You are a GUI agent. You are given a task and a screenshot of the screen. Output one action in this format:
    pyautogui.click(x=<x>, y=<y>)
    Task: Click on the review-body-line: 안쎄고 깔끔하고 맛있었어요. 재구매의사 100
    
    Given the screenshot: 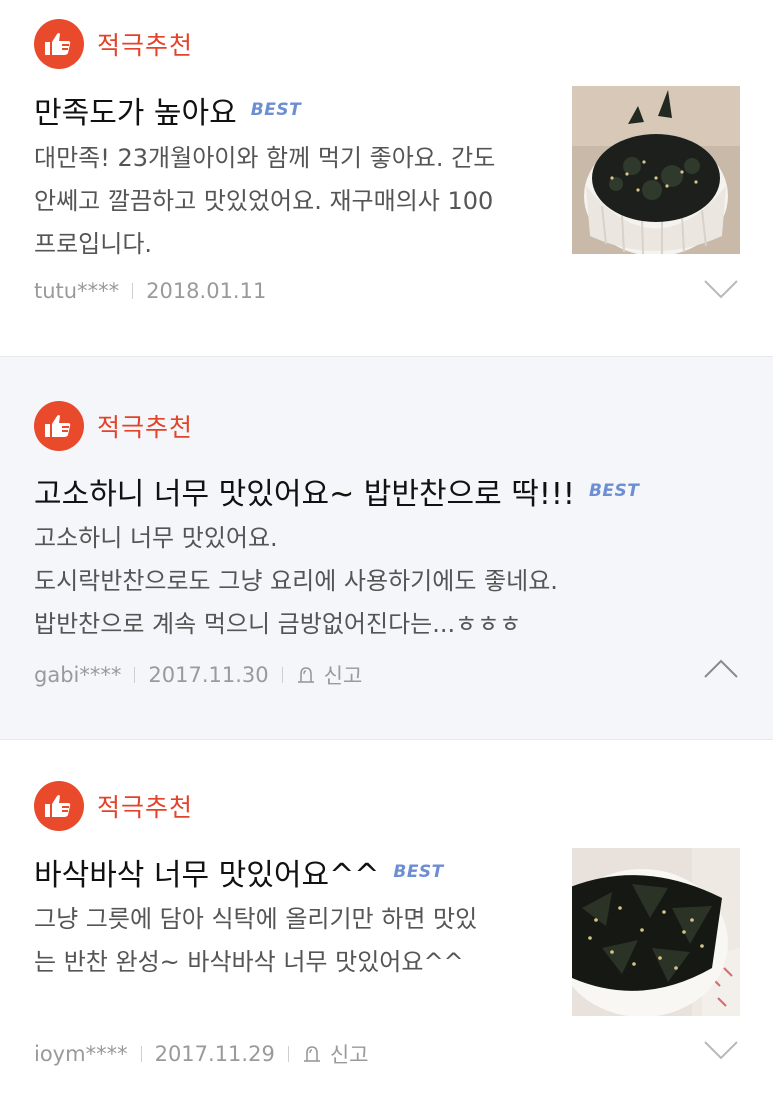 What is the action you would take?
    pyautogui.click(x=264, y=201)
    